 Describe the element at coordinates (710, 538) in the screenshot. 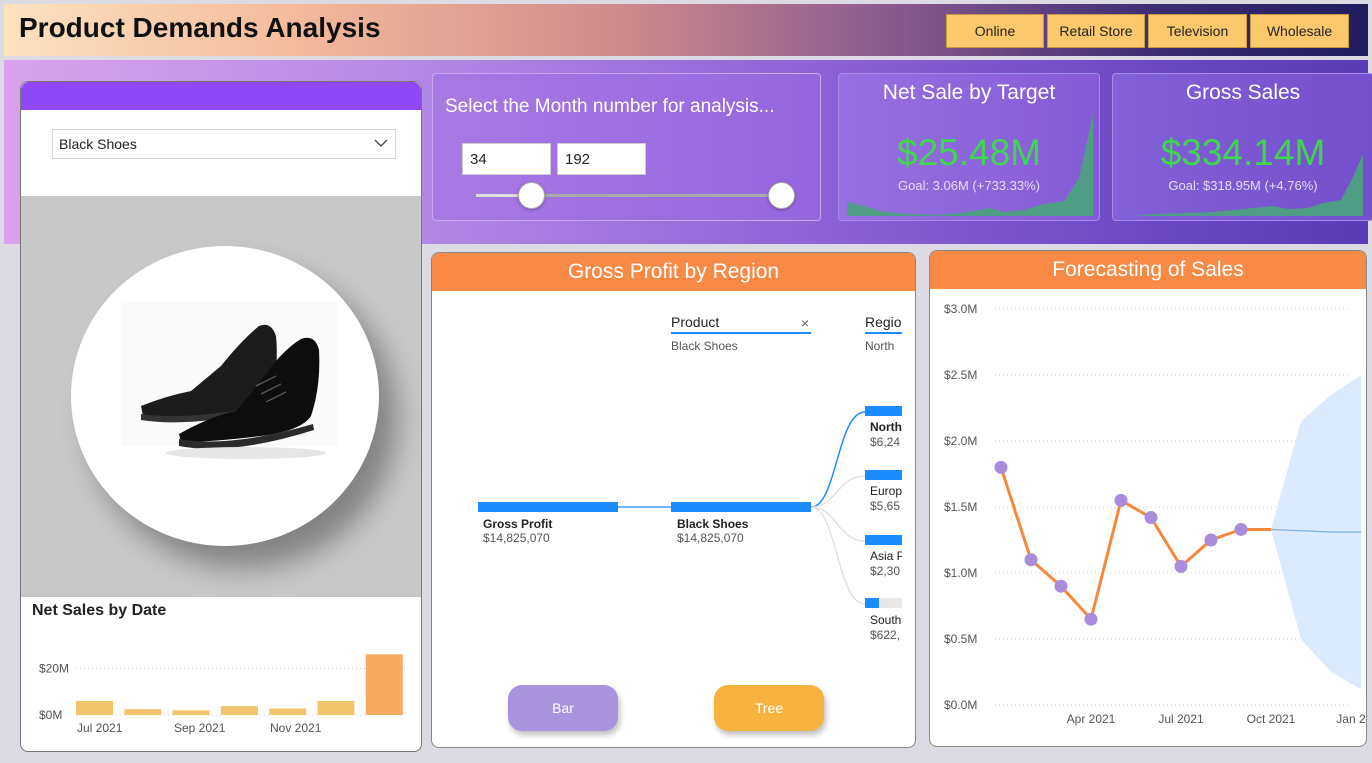

I see `product-node-value: $14,825,070` at that location.